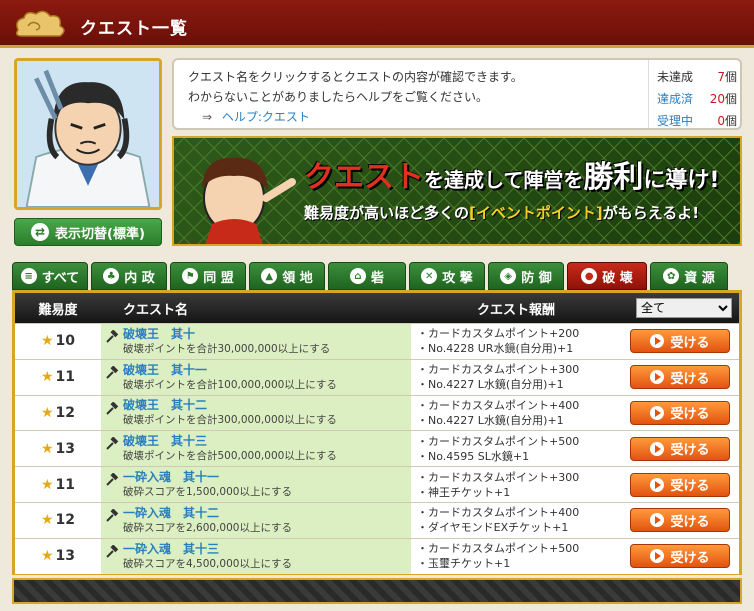  Describe the element at coordinates (447, 276) in the screenshot. I see `tab-attack: ✕ 攻 撃` at that location.